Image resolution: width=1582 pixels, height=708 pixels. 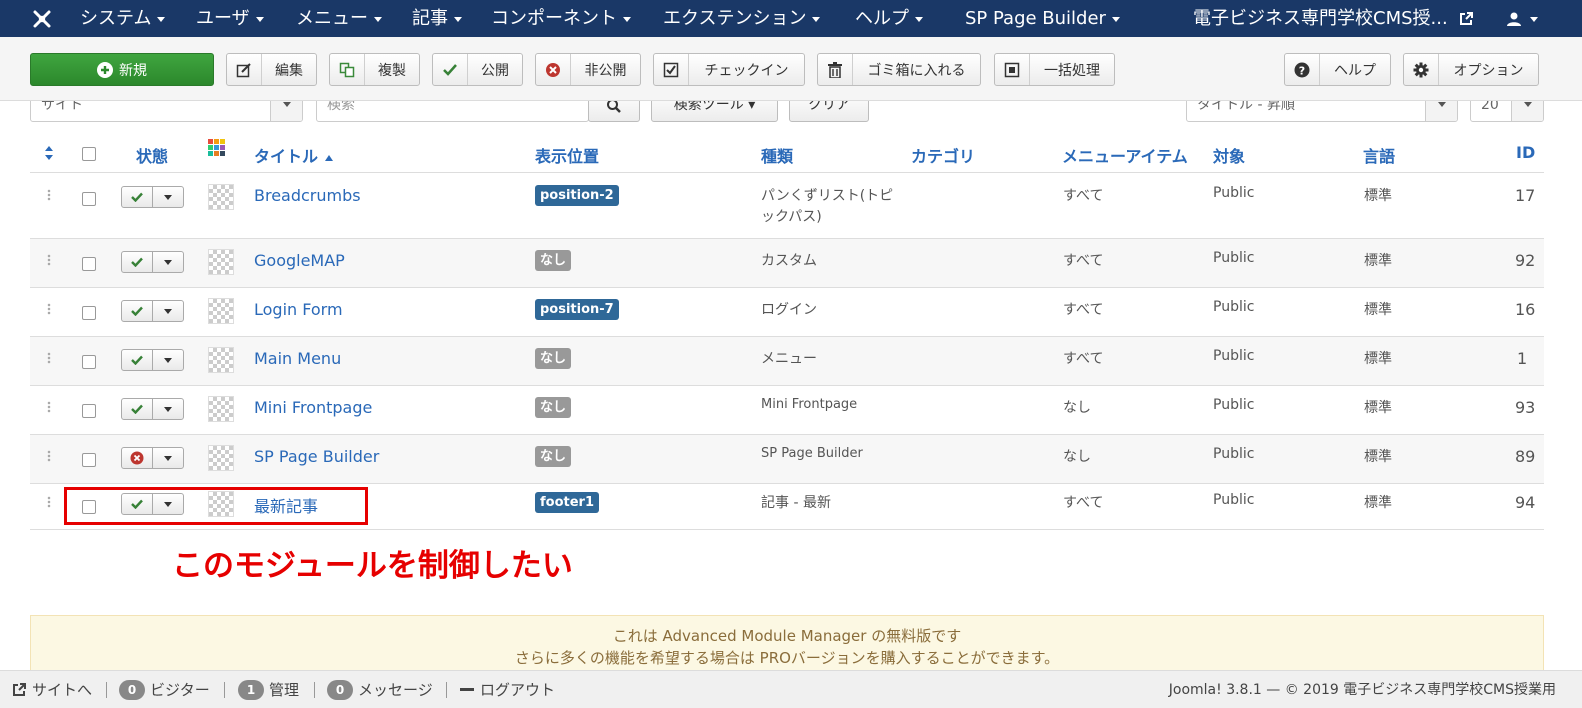 What do you see at coordinates (19, 689) in the screenshot?
I see `external-link-icon` at bounding box center [19, 689].